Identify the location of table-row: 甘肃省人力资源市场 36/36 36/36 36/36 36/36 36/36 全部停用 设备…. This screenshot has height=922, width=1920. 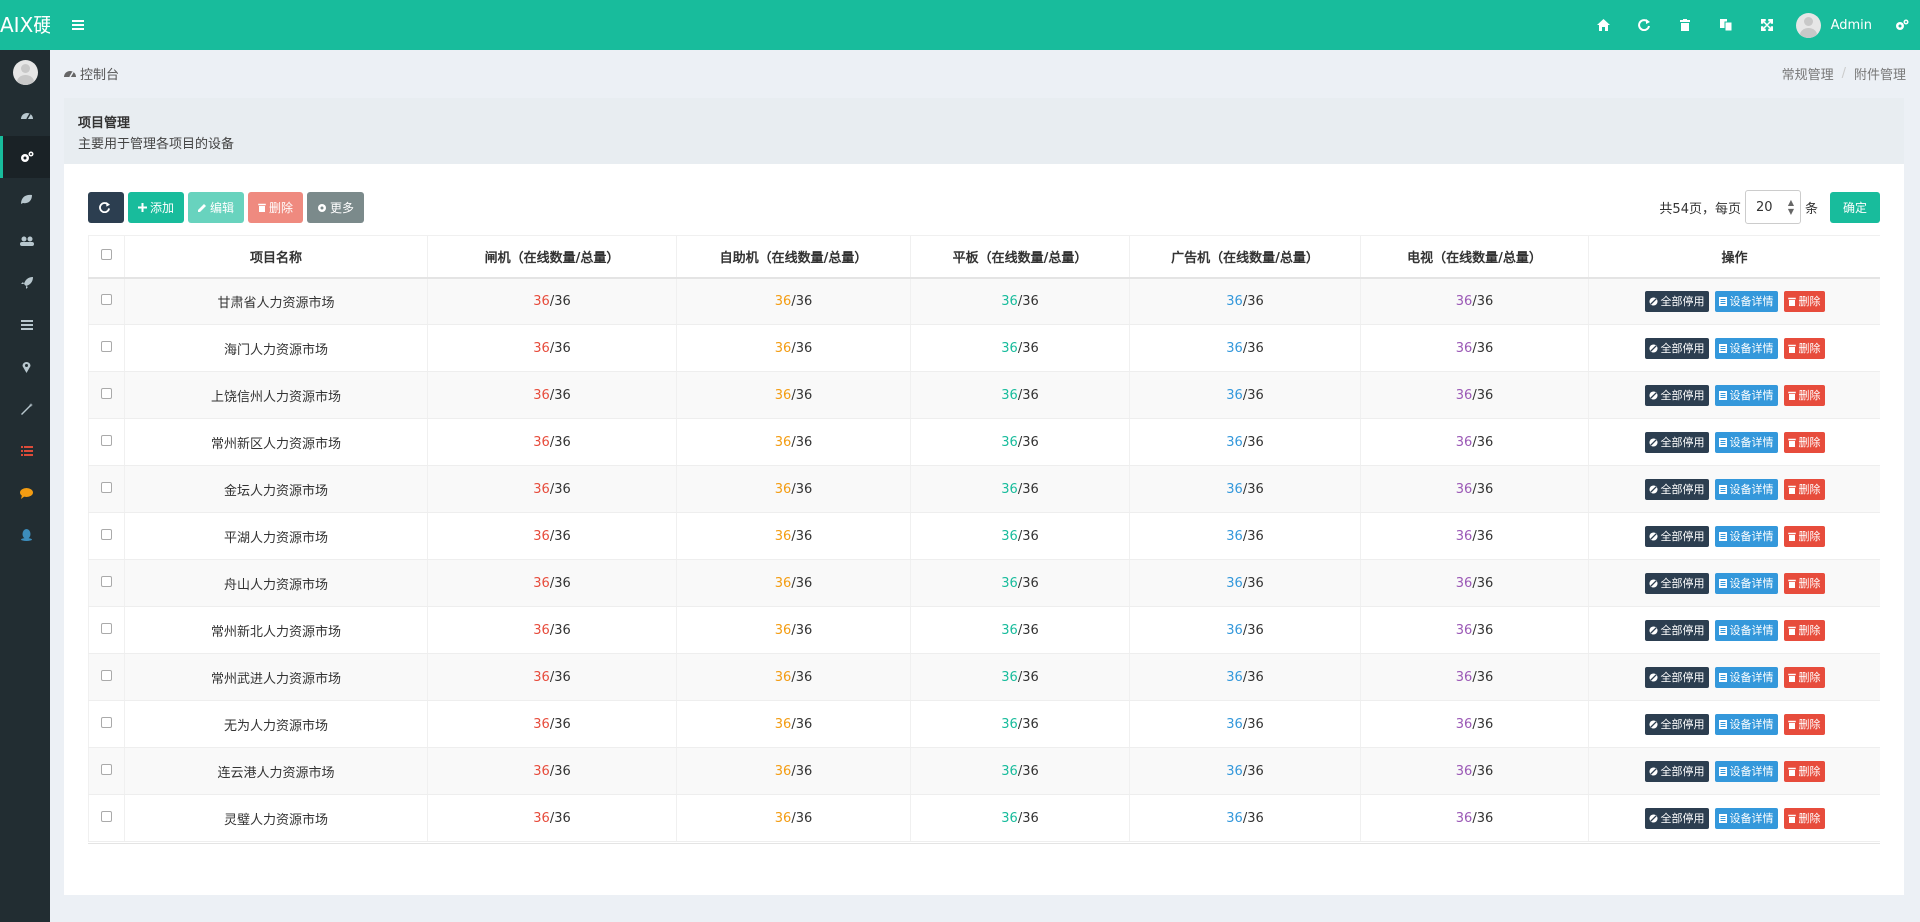
(984, 301).